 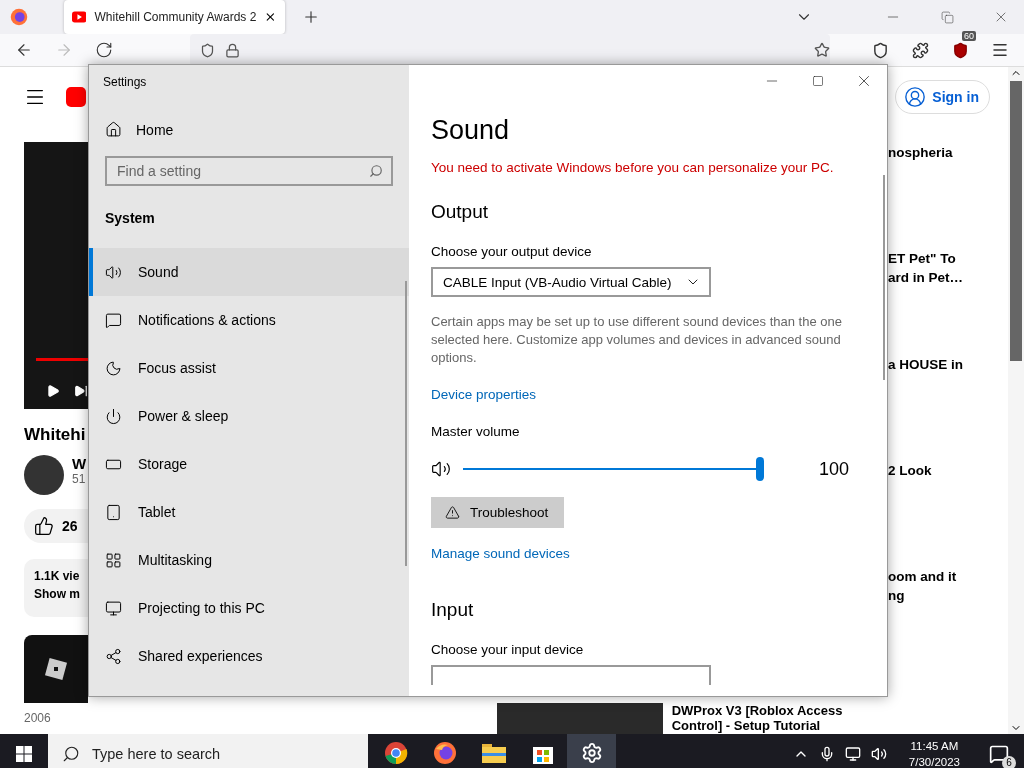 I want to click on power-icon, so click(x=113, y=416).